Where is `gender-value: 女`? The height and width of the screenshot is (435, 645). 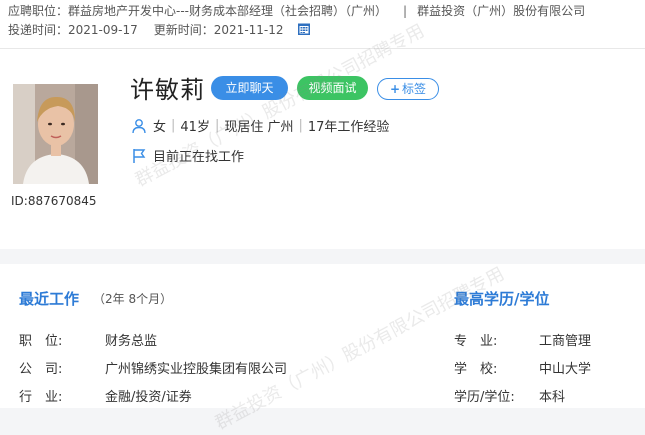 gender-value: 女 is located at coordinates (160, 127).